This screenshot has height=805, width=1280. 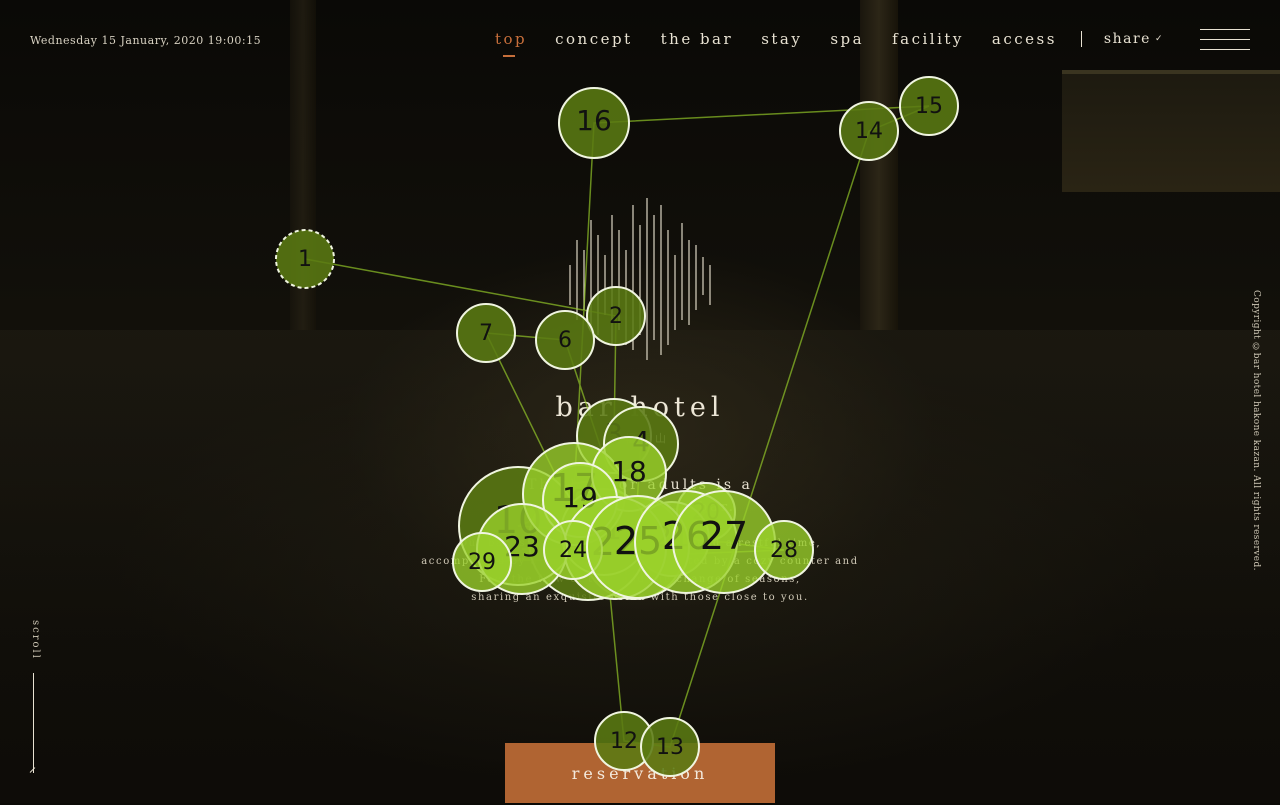 I want to click on concept-lead-2: bar to stay at a bar., so click(x=640, y=507).